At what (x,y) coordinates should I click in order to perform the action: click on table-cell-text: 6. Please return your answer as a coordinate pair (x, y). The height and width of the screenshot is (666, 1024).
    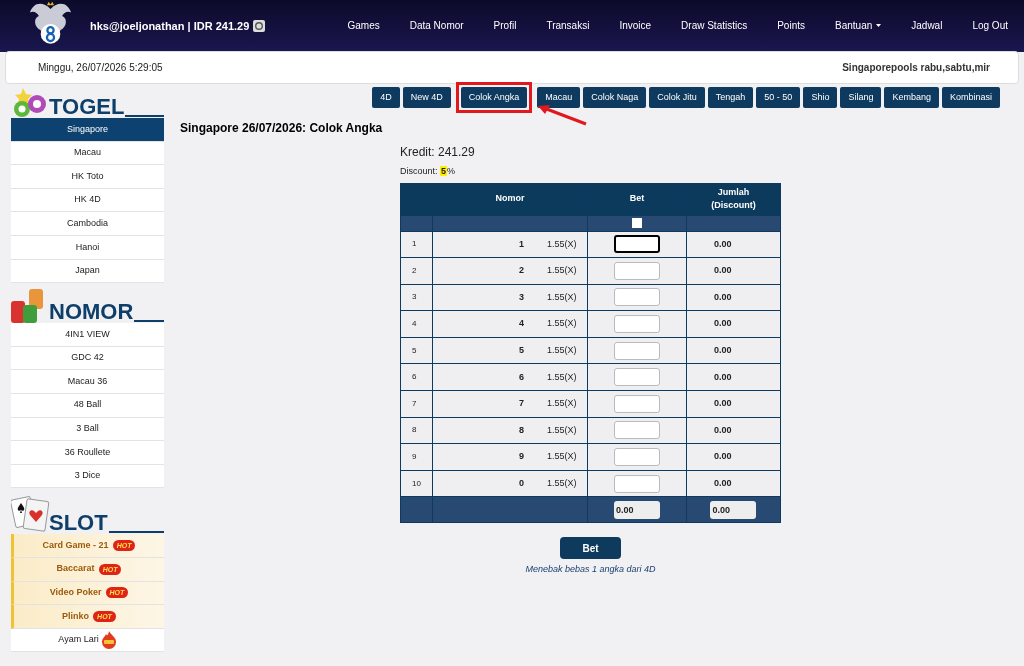
    Looking at the image, I should click on (521, 377).